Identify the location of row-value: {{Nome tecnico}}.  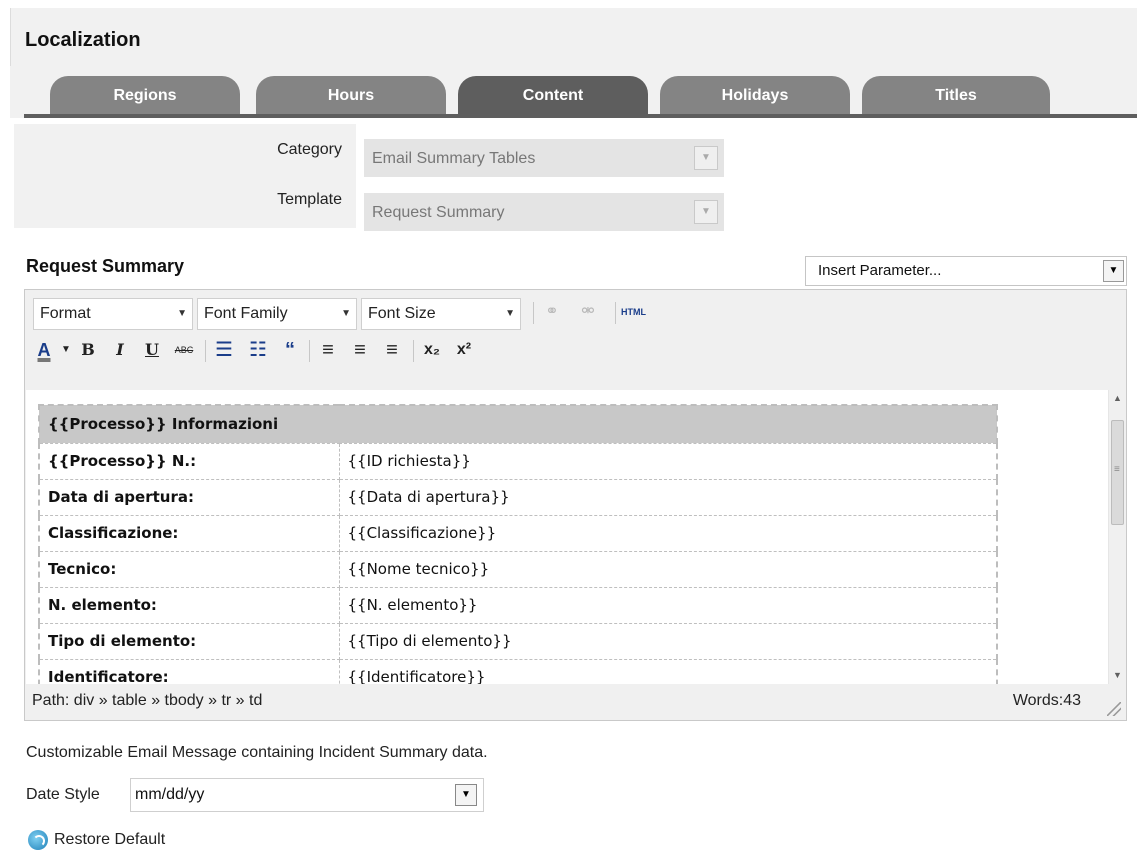
(668, 569).